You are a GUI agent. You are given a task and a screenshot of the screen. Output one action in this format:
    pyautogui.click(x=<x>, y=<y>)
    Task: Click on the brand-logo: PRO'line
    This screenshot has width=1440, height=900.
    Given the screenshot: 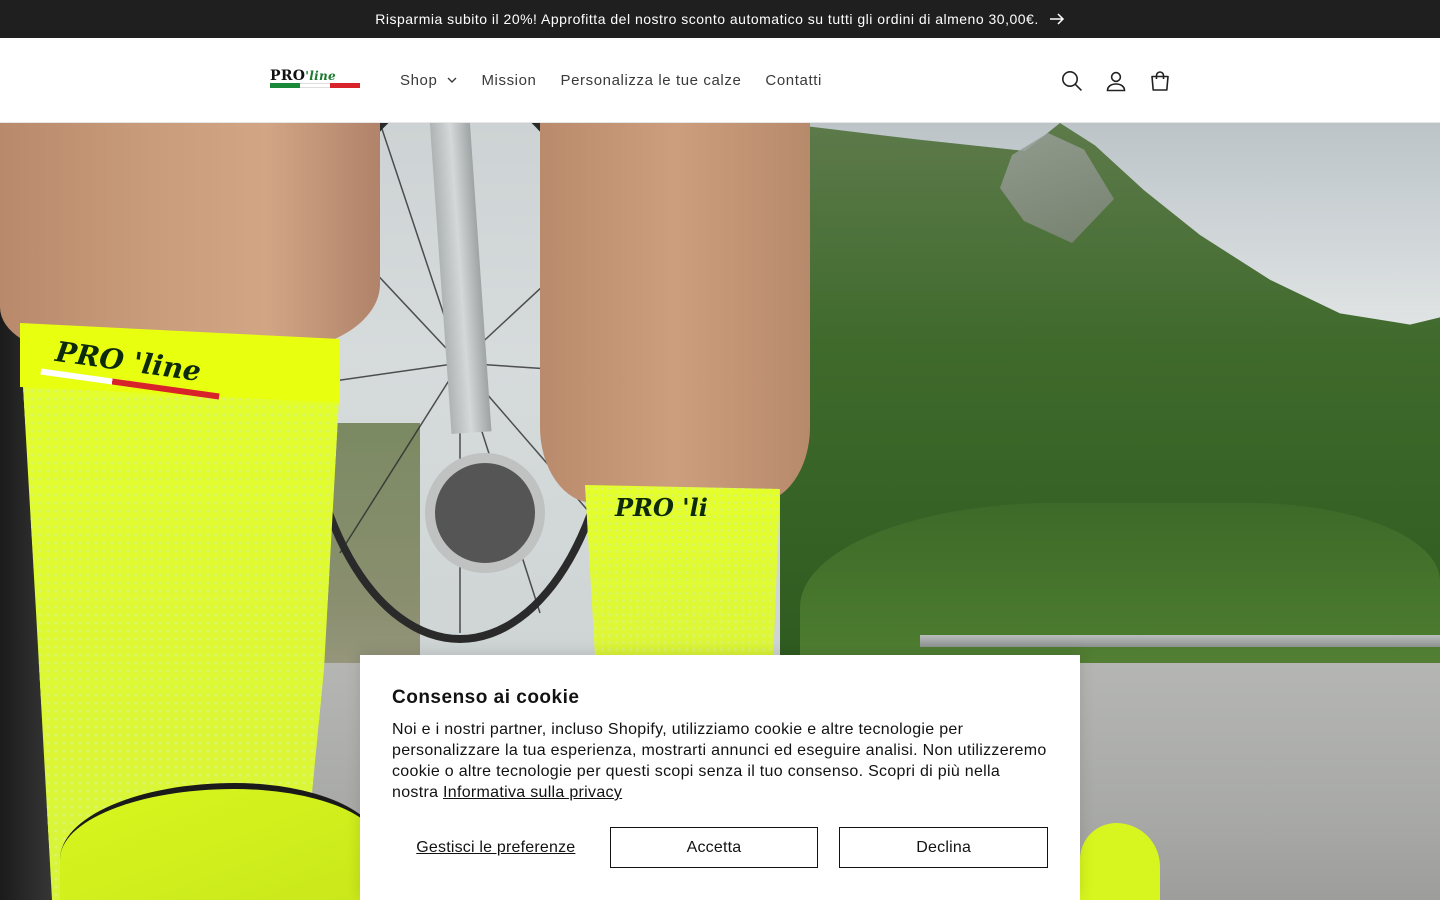 What is the action you would take?
    pyautogui.click(x=316, y=80)
    